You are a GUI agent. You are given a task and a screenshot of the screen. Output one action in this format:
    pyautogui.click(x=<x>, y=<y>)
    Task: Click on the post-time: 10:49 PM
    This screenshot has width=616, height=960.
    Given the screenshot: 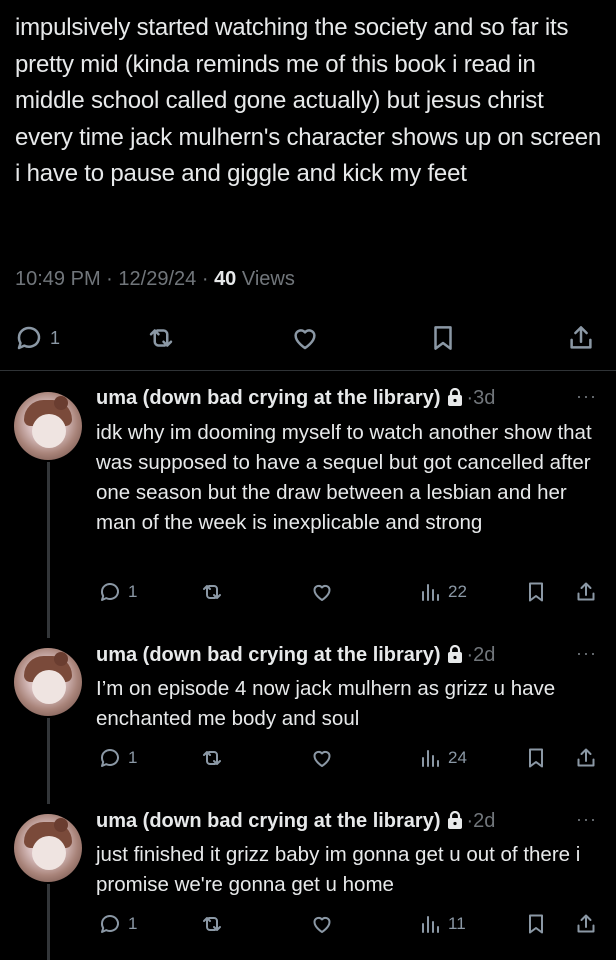 What is the action you would take?
    pyautogui.click(x=58, y=279)
    